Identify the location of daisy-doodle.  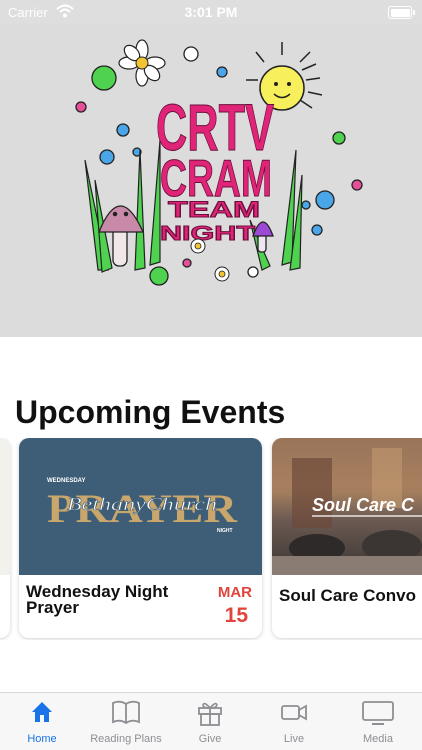
(142, 63).